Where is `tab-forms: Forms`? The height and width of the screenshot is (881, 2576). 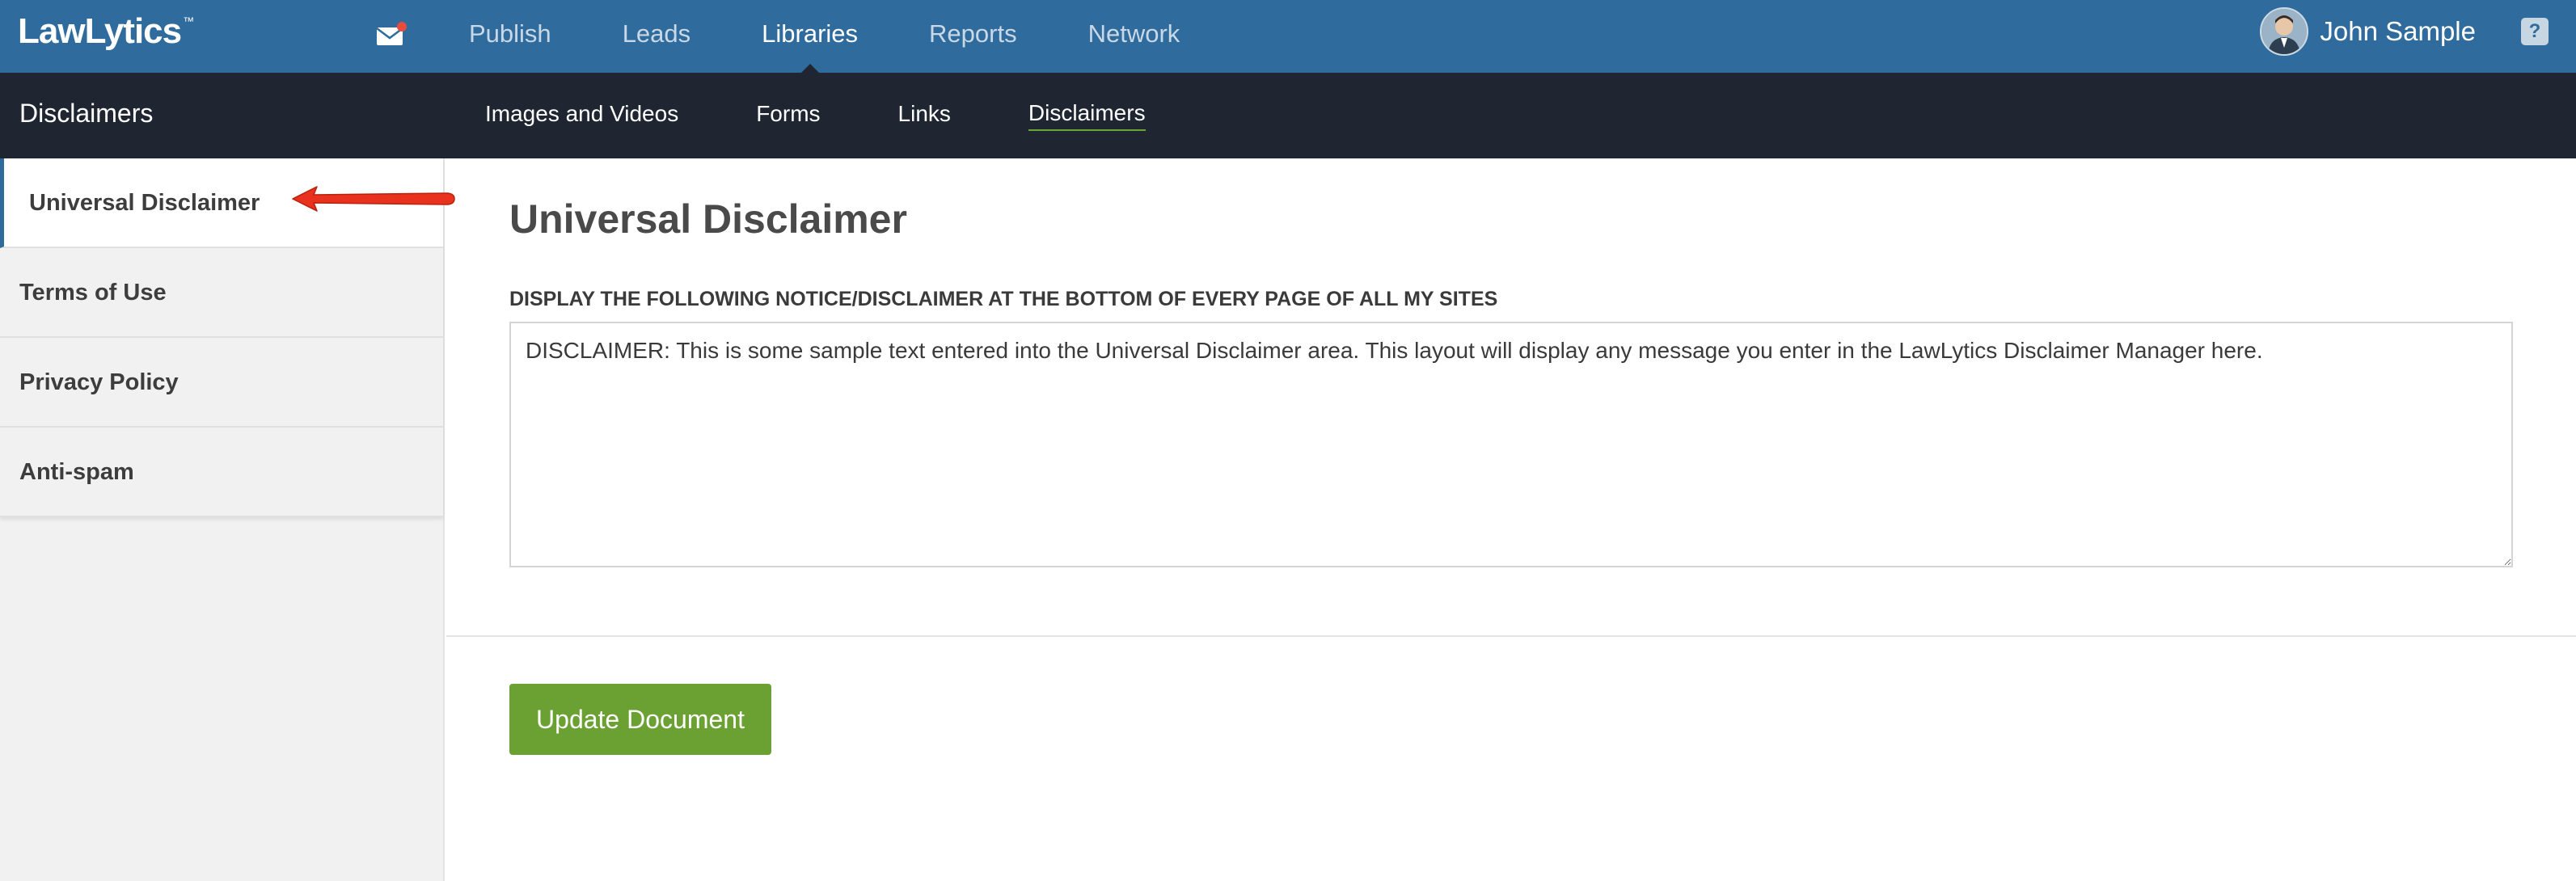 tab-forms: Forms is located at coordinates (788, 116).